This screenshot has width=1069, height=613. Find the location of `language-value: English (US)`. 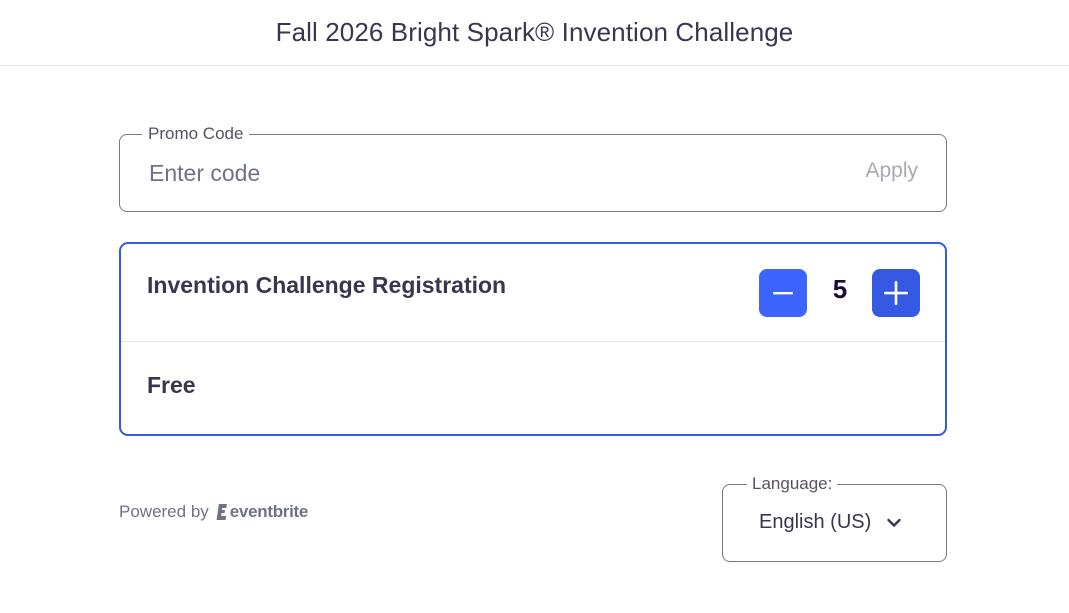

language-value: English (US) is located at coordinates (815, 522).